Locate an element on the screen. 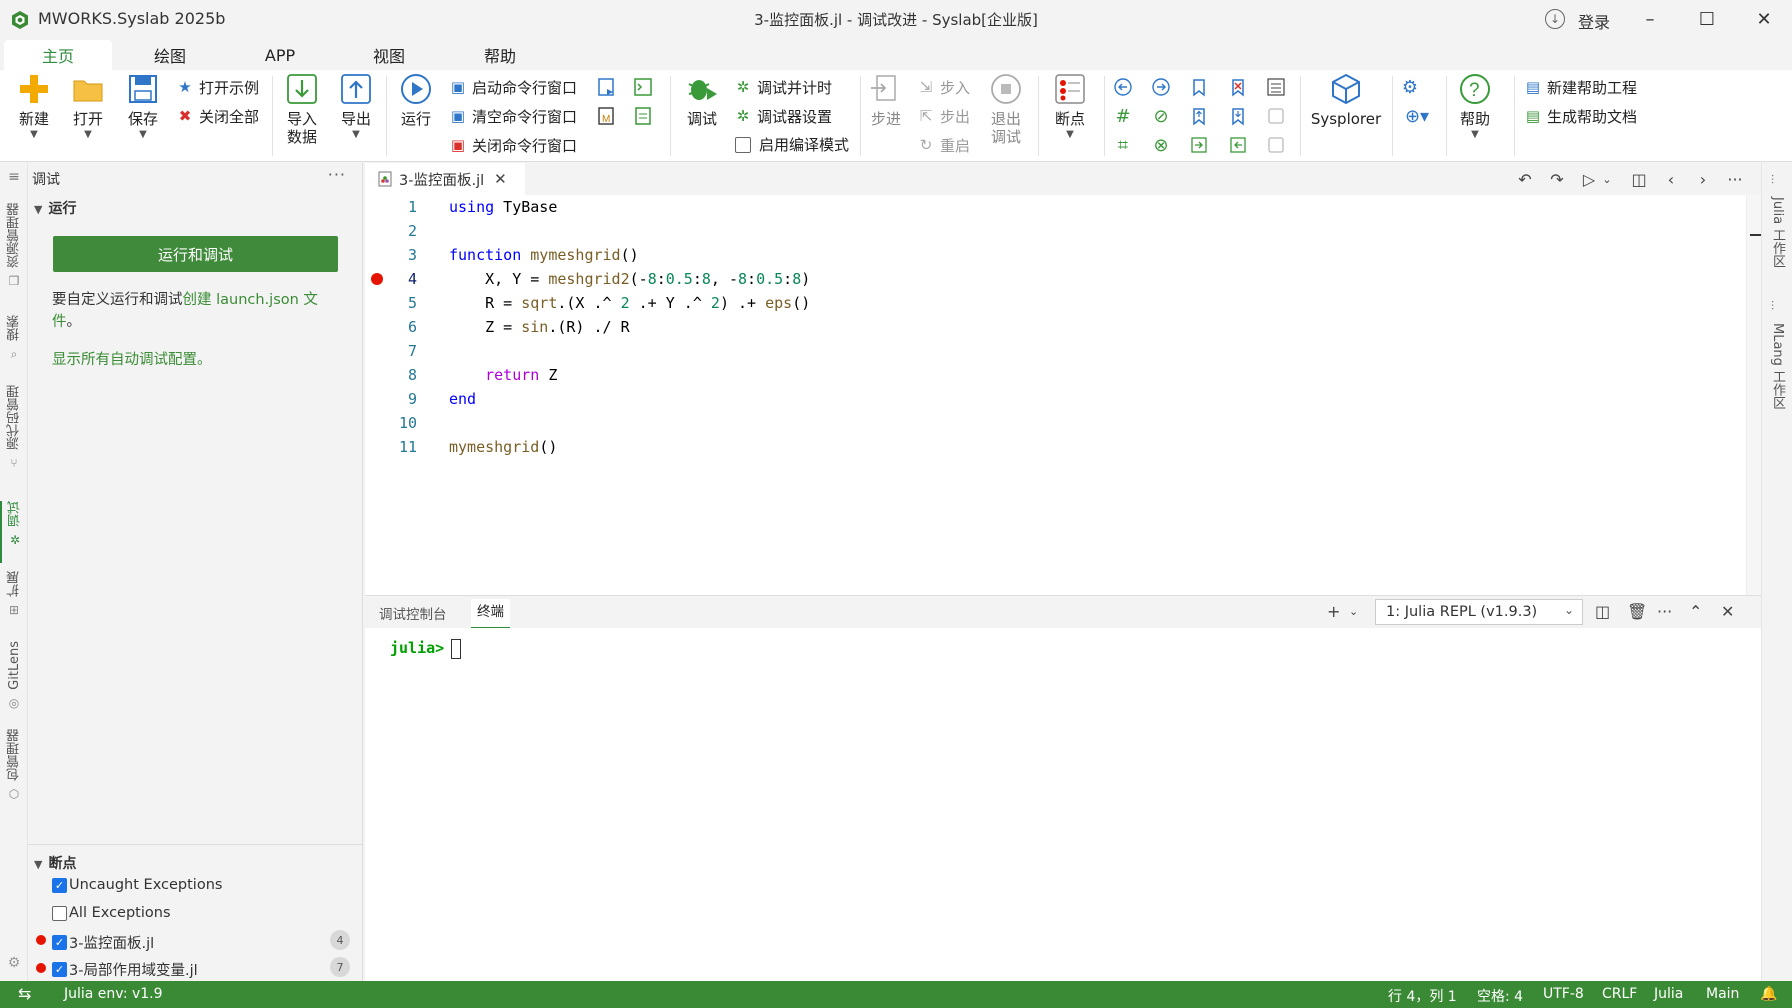 The height and width of the screenshot is (1008, 1792). editor-icon is located at coordinates (643, 87).